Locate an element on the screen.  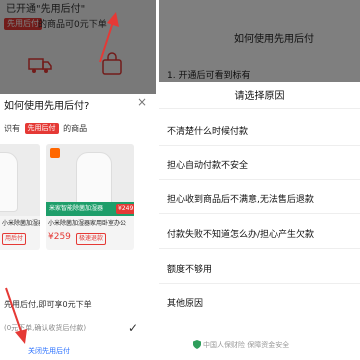
product-card: 小米除菌加湿器家 用后付 is located at coordinates (20, 197).